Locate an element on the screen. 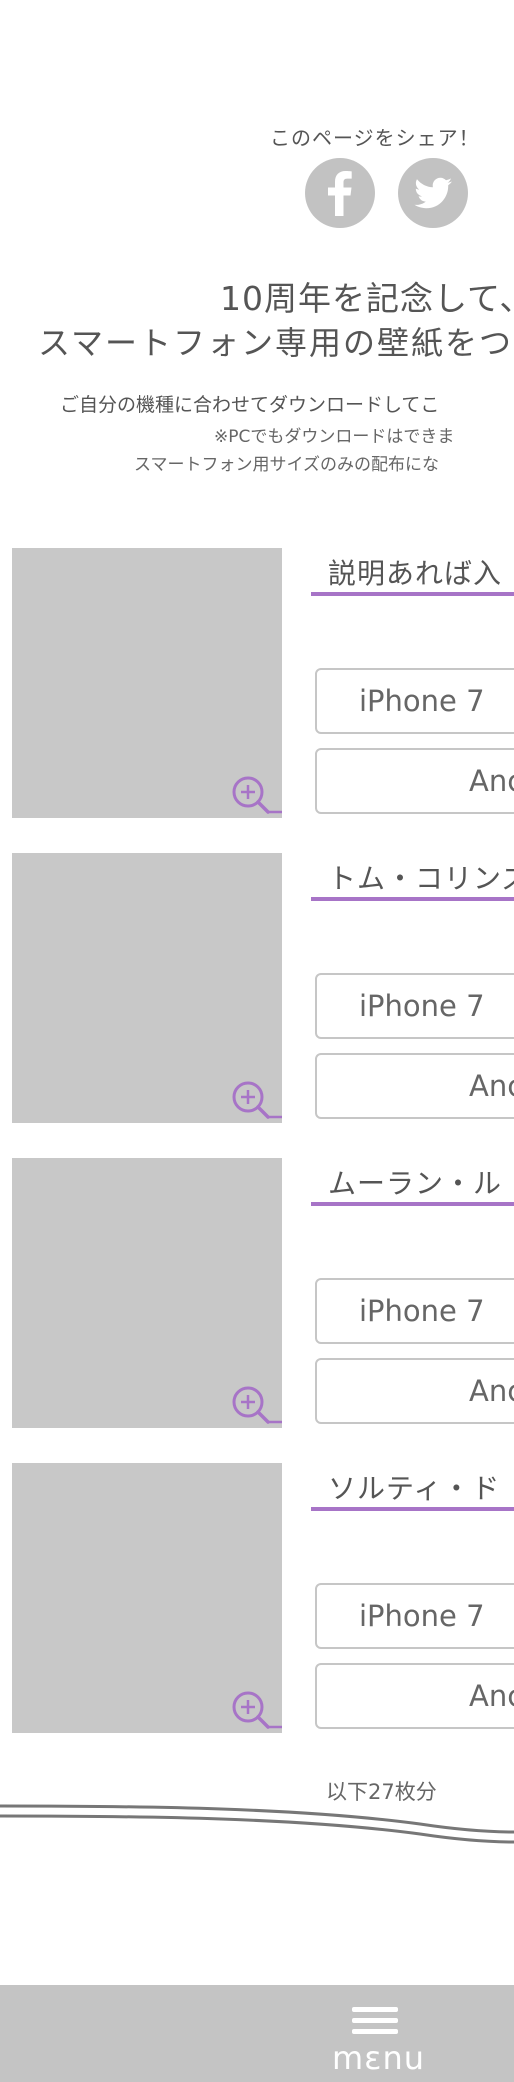 Image resolution: width=514 pixels, height=2082 pixels. menu-button: mεnu is located at coordinates (377, 2036).